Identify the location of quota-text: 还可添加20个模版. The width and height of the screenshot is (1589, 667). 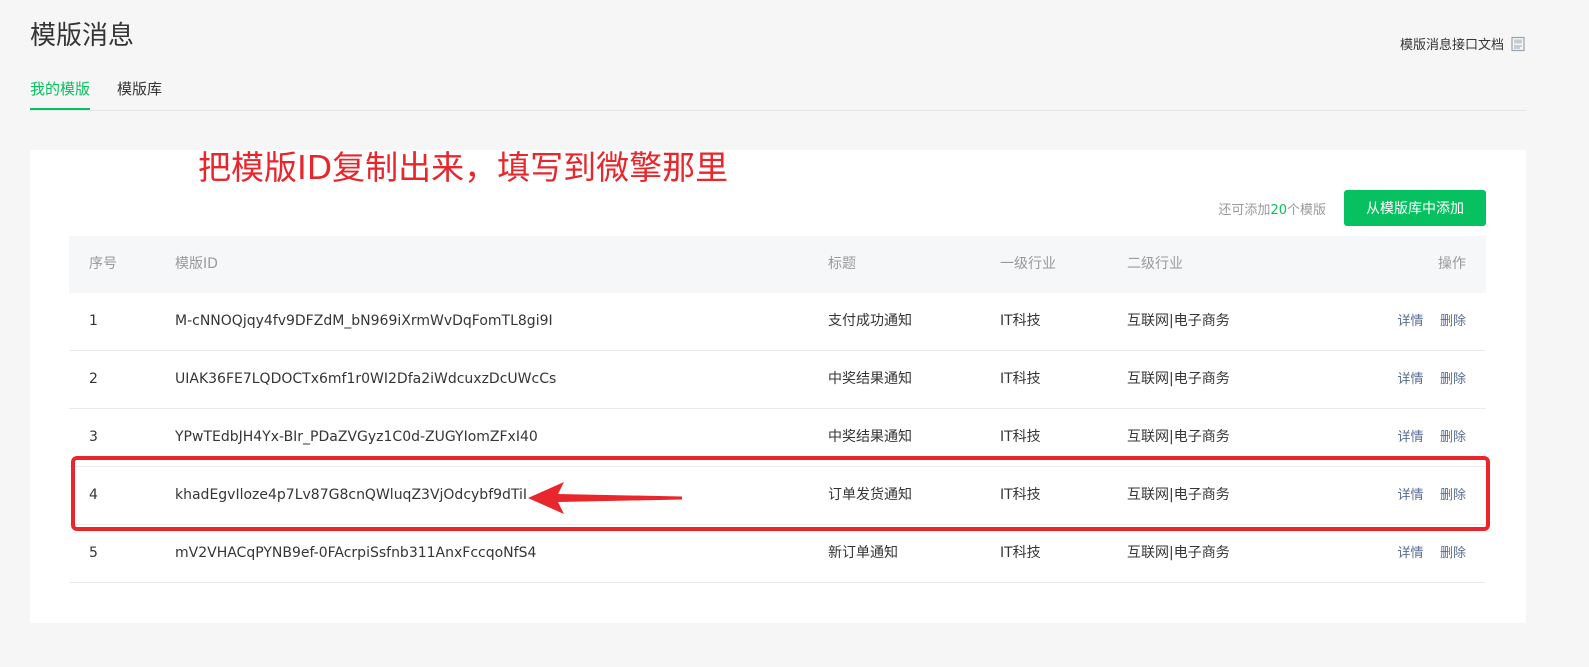
(1272, 208).